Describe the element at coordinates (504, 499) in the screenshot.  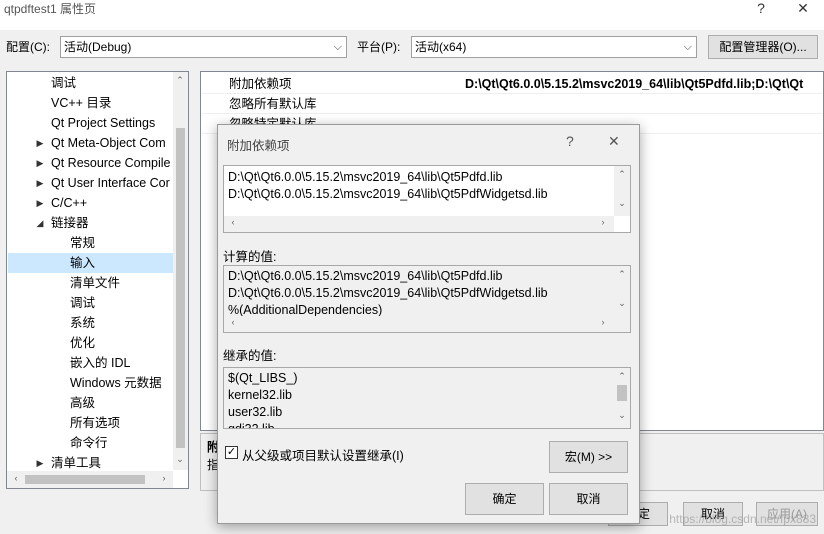
I see `dialog-ok-button: 确定` at that location.